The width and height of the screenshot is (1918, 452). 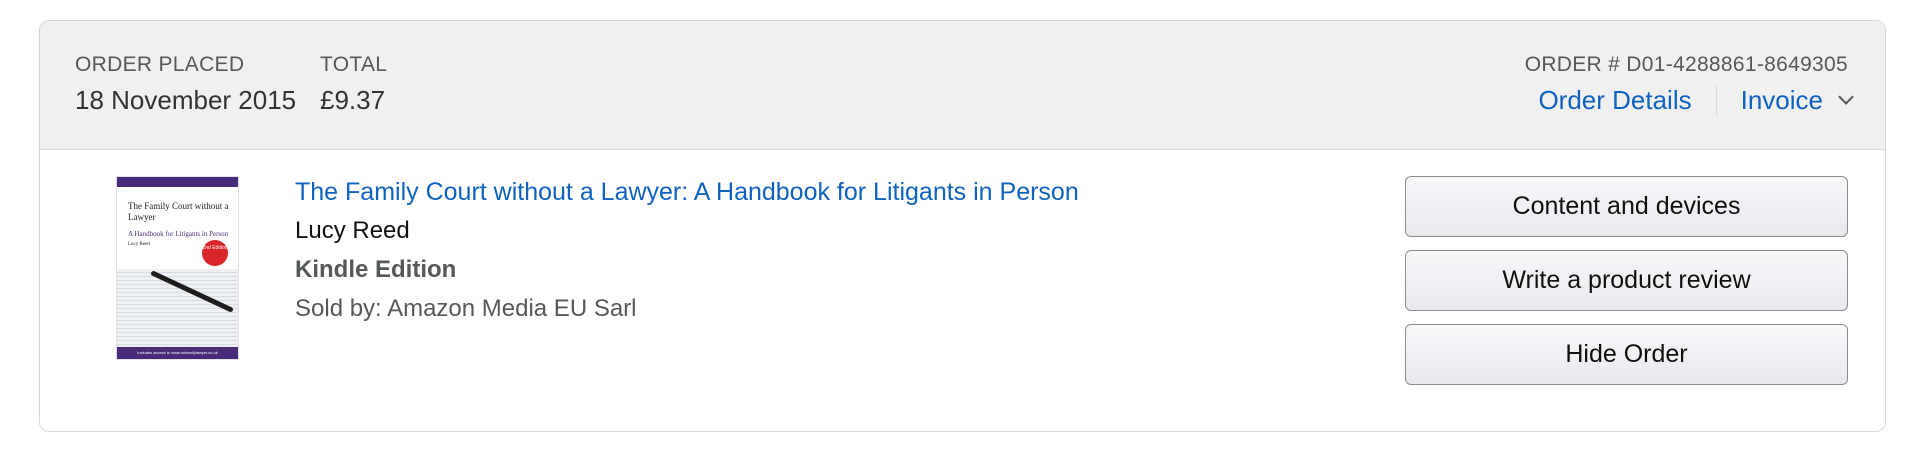 What do you see at coordinates (185, 84) in the screenshot?
I see `order-placed-block: ORDER PLACED 18 November 2015` at bounding box center [185, 84].